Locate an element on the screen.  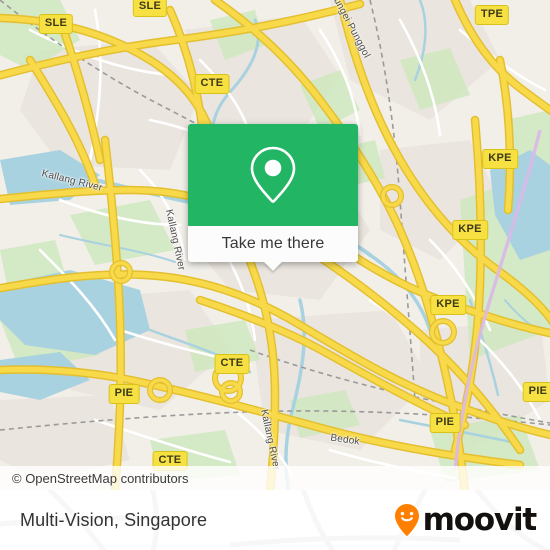
popup-action: Take me there is located at coordinates (273, 248).